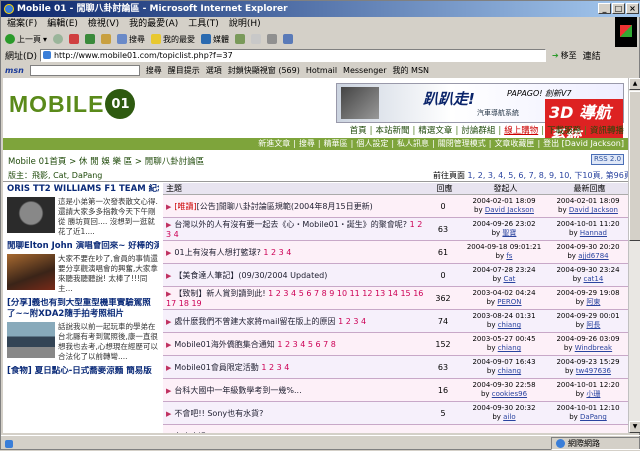 This screenshot has width=640, height=451. Describe the element at coordinates (593, 417) in the screenshot. I see `last-reply-user-link: DaPang` at that location.